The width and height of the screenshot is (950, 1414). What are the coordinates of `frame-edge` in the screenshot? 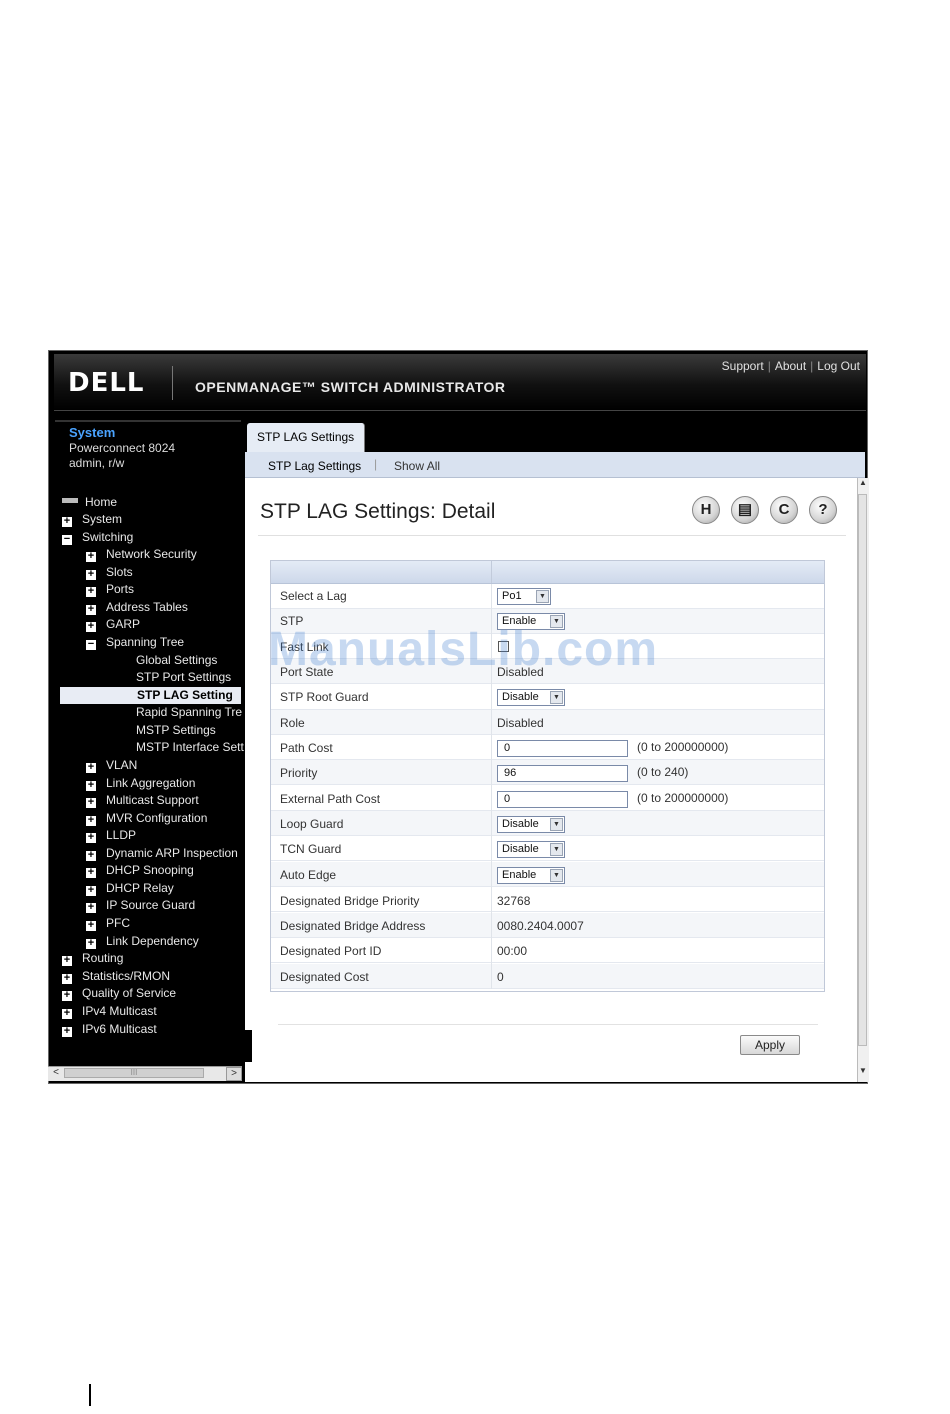 It's located at (248, 1046).